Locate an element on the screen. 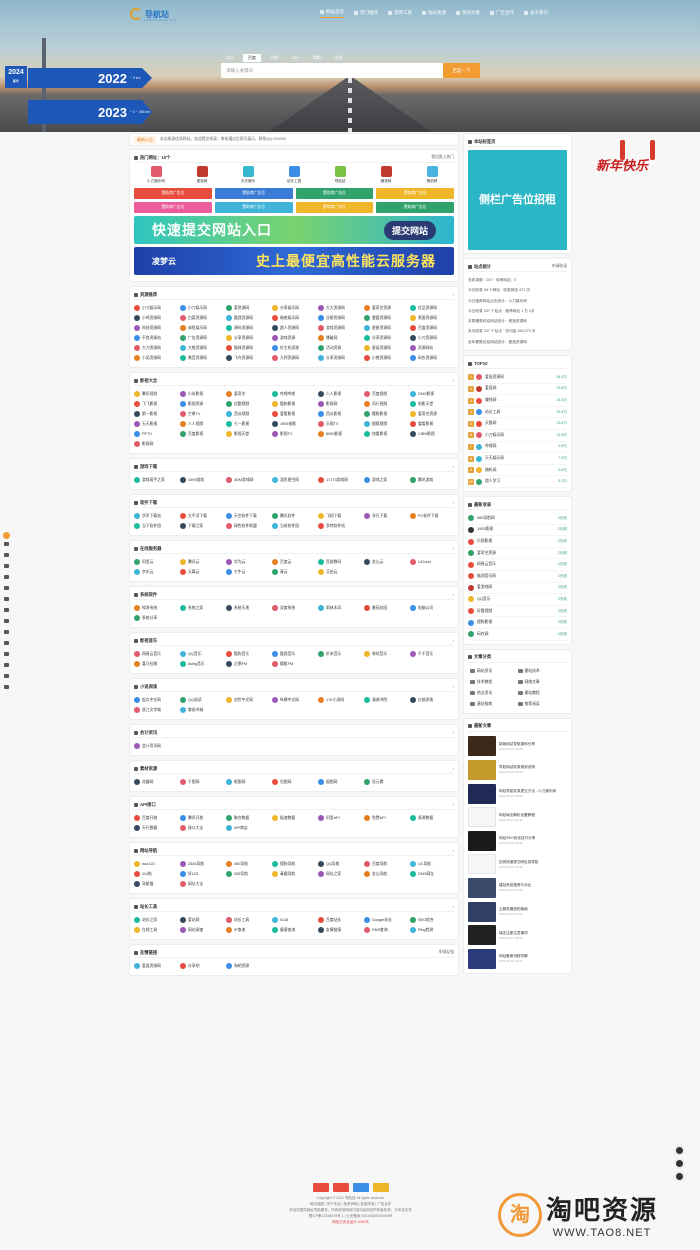 Image resolution: width=700 pixels, height=1250 pixels. hot-site-4: 导航站 is located at coordinates (340, 175).